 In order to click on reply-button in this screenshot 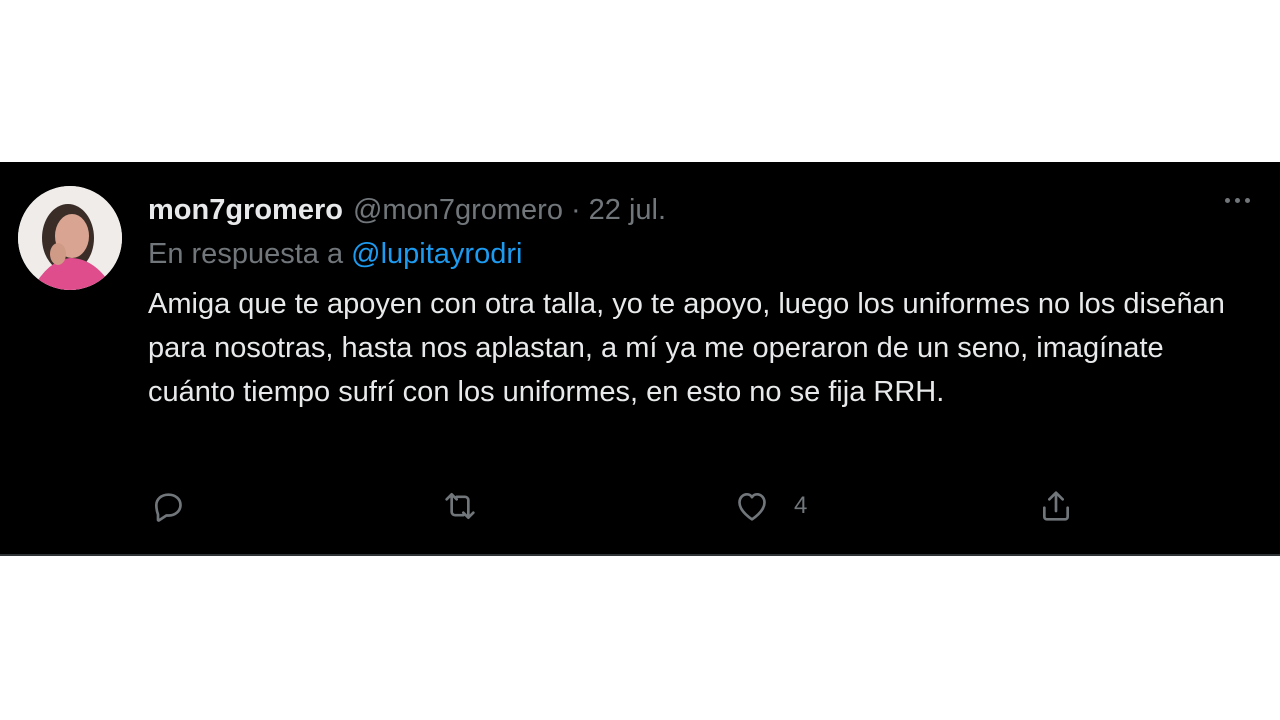, I will do `click(168, 506)`.